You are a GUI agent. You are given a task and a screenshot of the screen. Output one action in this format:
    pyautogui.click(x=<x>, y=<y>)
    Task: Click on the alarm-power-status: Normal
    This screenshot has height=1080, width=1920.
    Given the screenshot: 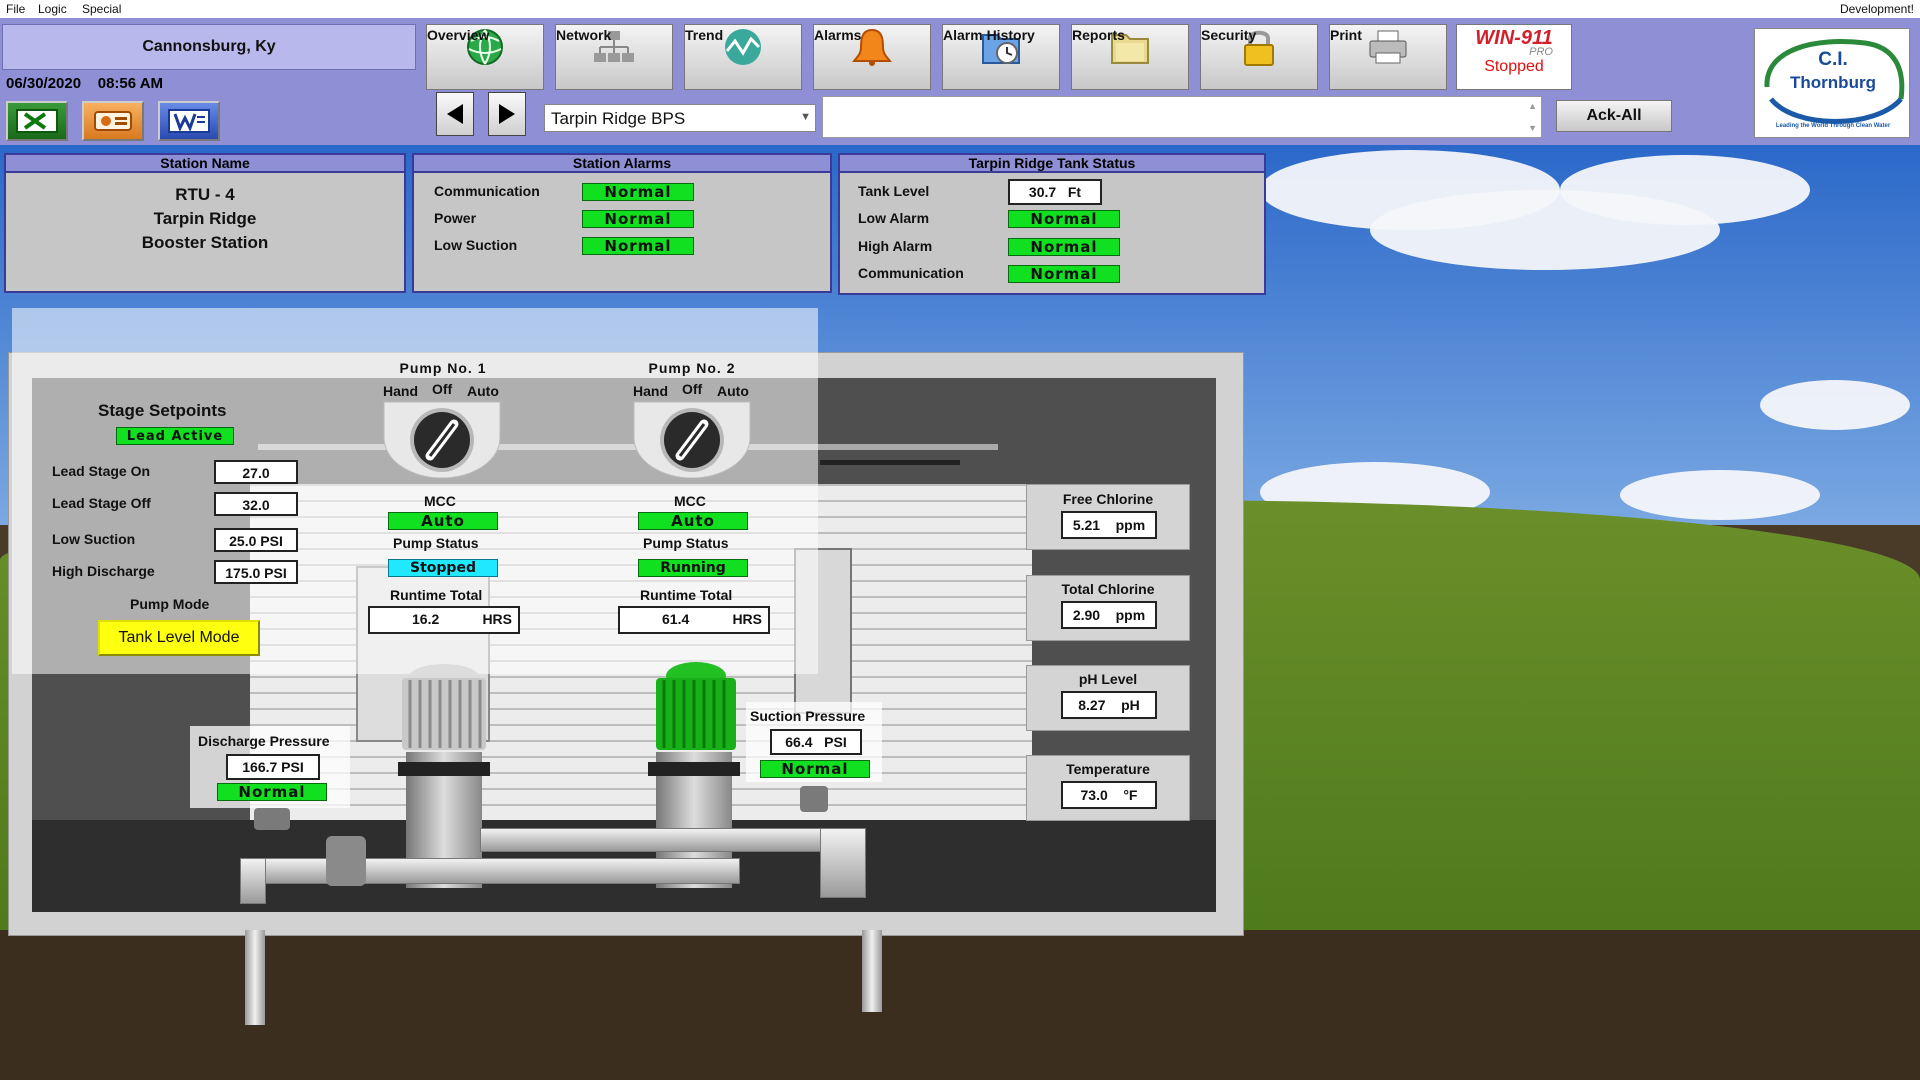 What is the action you would take?
    pyautogui.click(x=638, y=219)
    